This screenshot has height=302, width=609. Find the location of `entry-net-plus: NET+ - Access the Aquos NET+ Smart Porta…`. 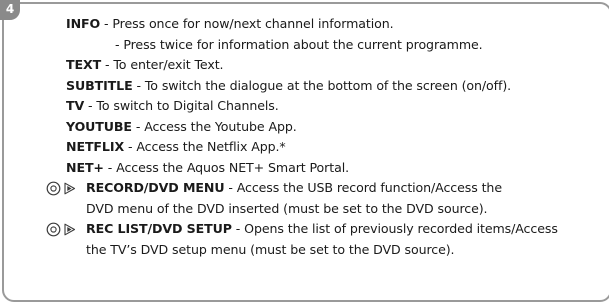

entry-net-plus: NET+ - Access the Aquos NET+ Smart Porta… is located at coordinates (304, 168).